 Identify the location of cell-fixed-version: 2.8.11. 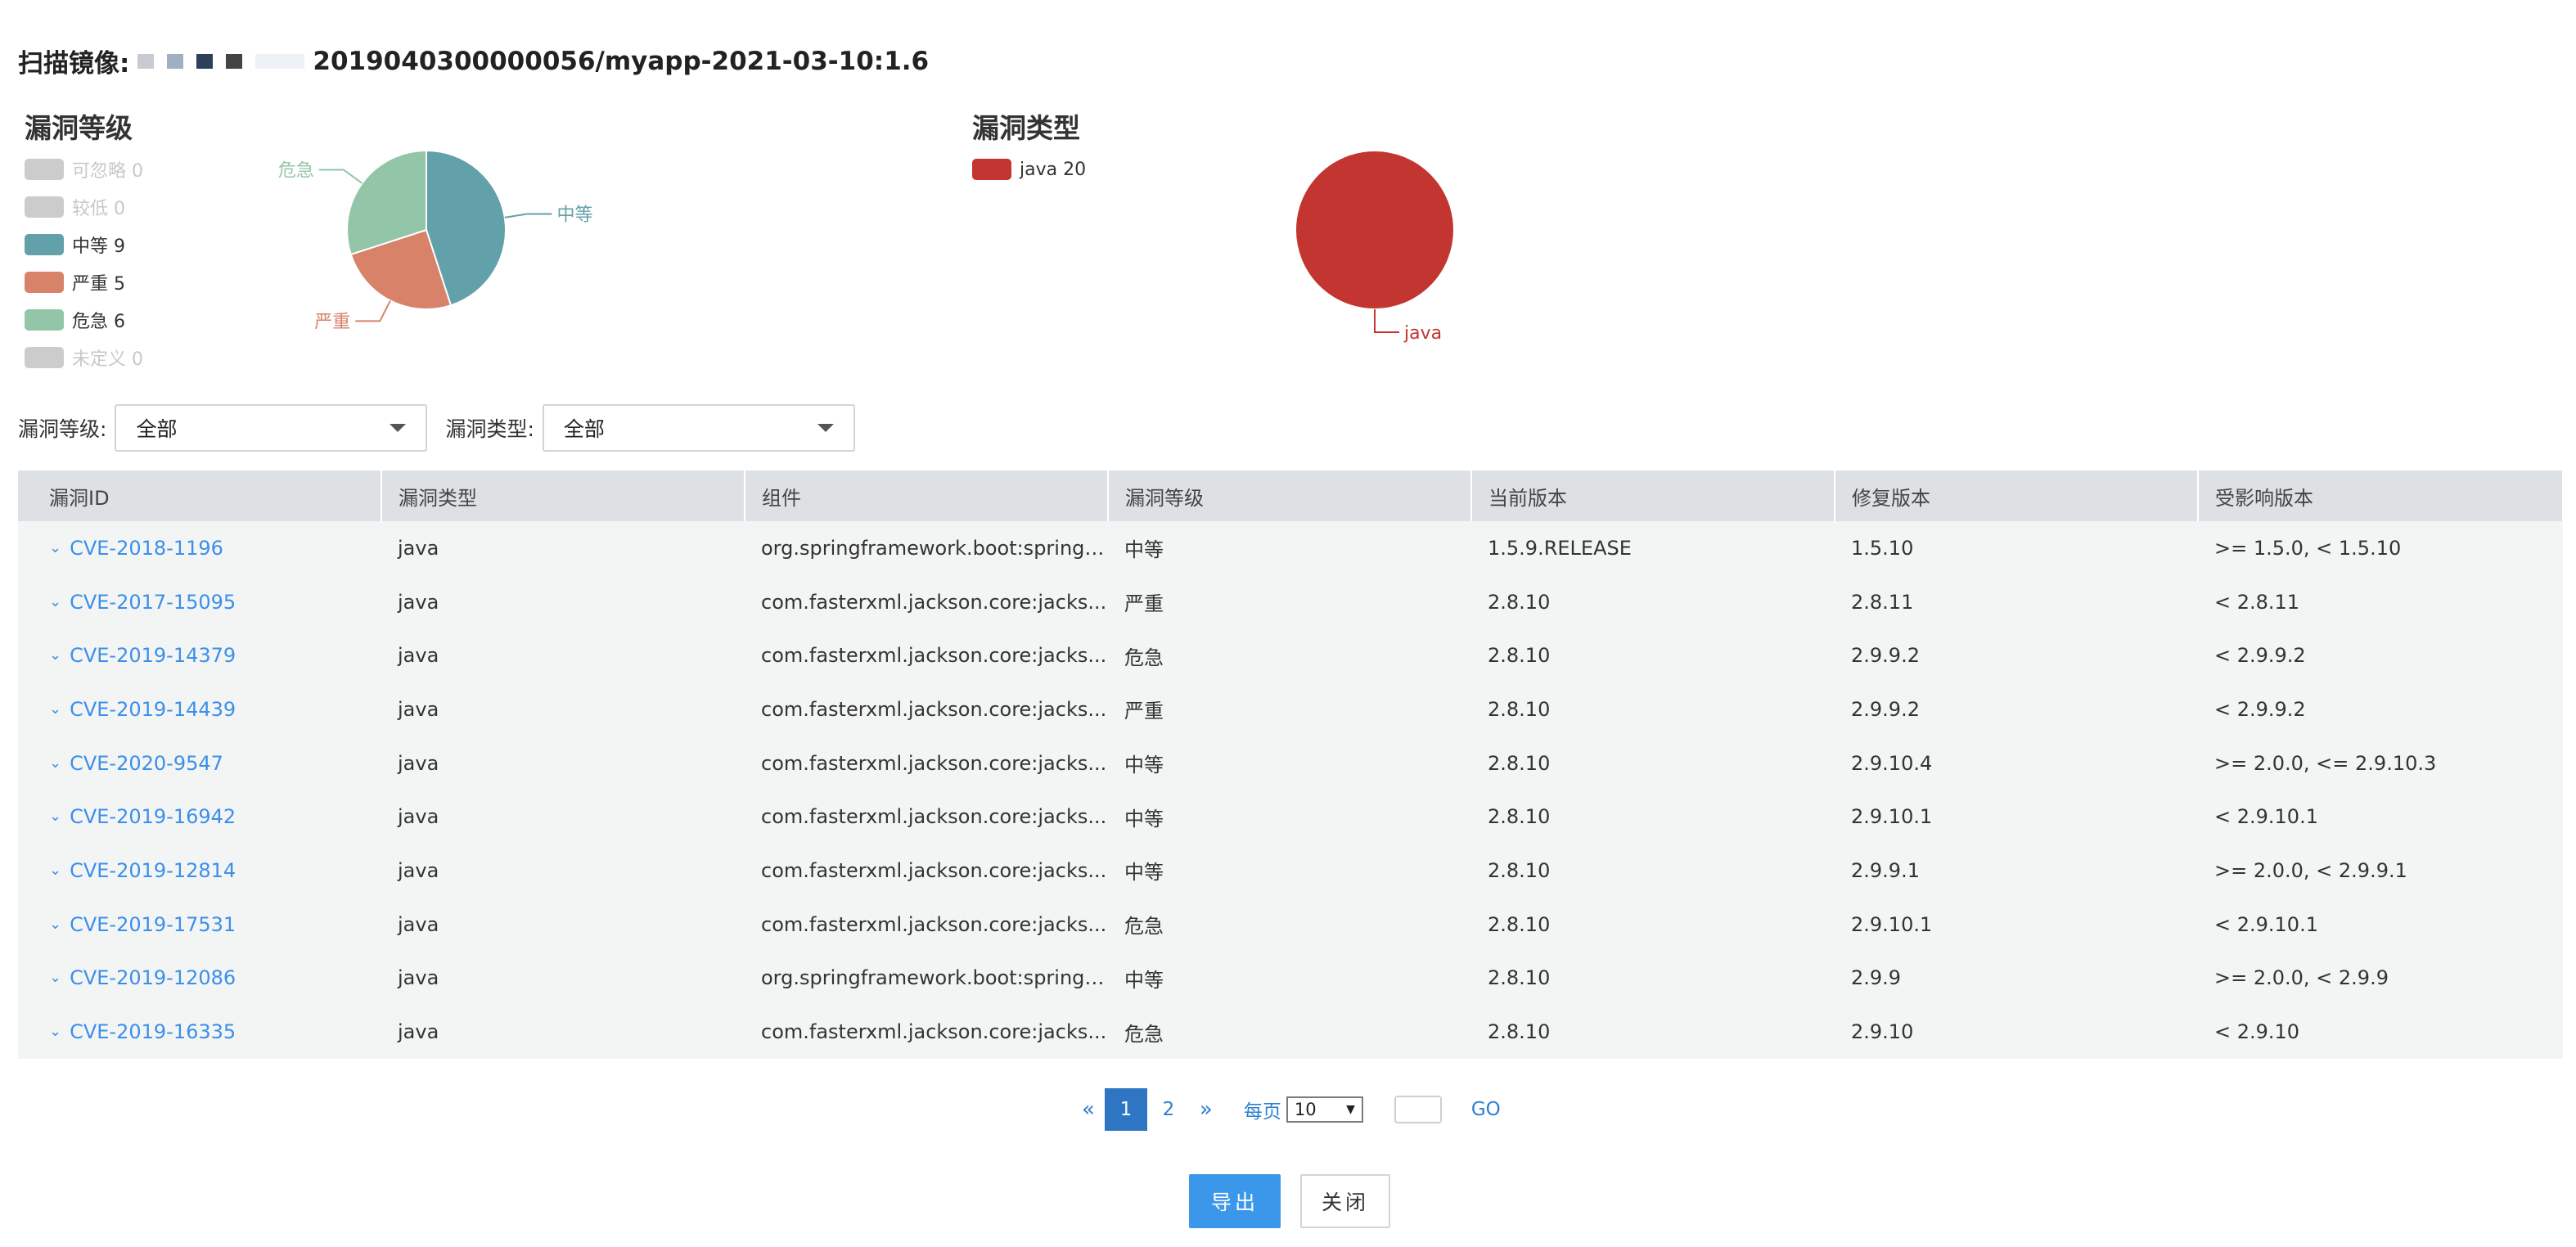
(1882, 602).